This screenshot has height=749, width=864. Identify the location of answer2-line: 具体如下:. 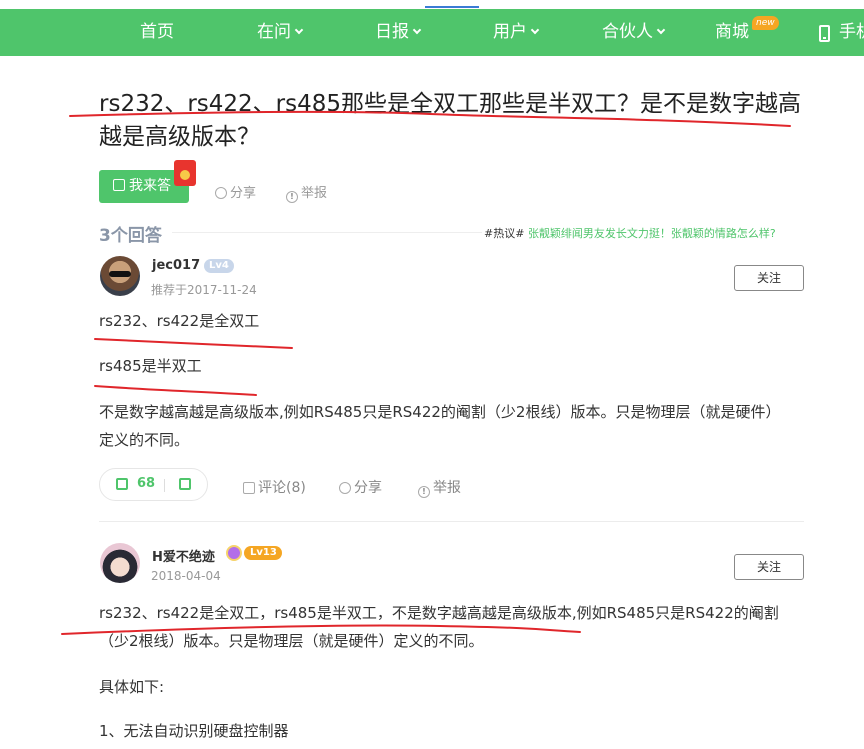
(132, 687).